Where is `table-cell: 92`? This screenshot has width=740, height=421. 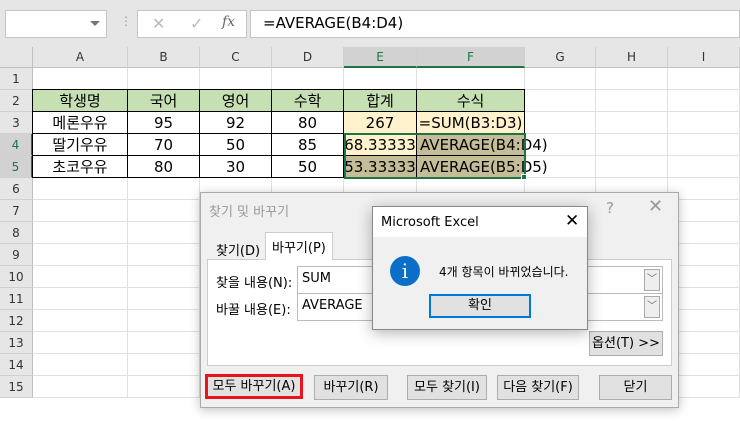 table-cell: 92 is located at coordinates (235, 122).